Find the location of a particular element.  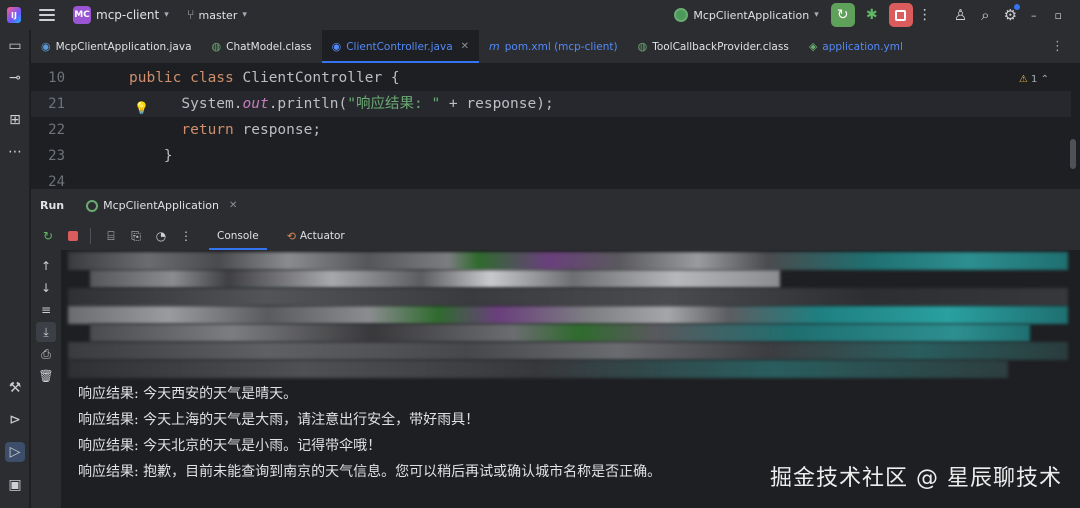

left-tool-window-bar: ▭ ⊸ ⊞ ⋯ ⚒ ⊳ ▷ ▣ is located at coordinates (15, 269).